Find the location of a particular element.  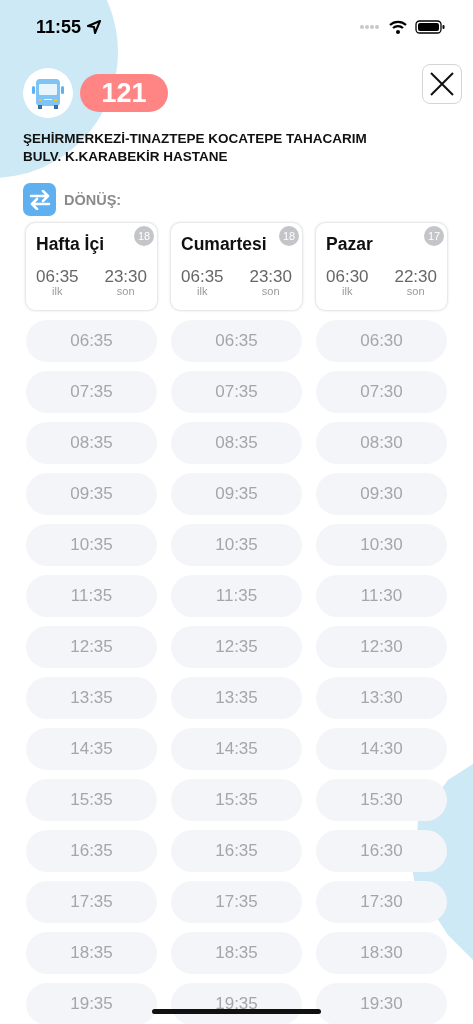

departure-time: 15:30 is located at coordinates (381, 800).